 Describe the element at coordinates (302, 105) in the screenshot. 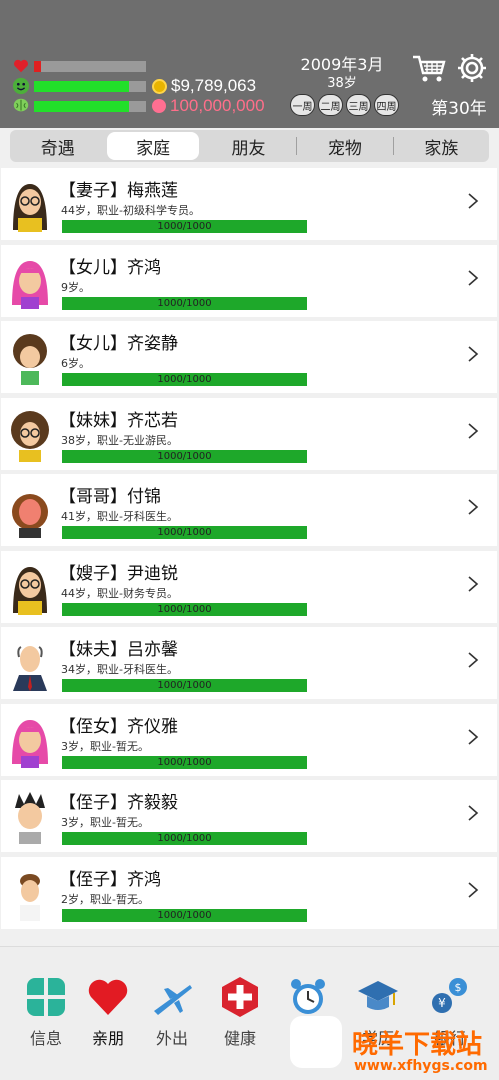

I see `week-1-button: 一周` at that location.